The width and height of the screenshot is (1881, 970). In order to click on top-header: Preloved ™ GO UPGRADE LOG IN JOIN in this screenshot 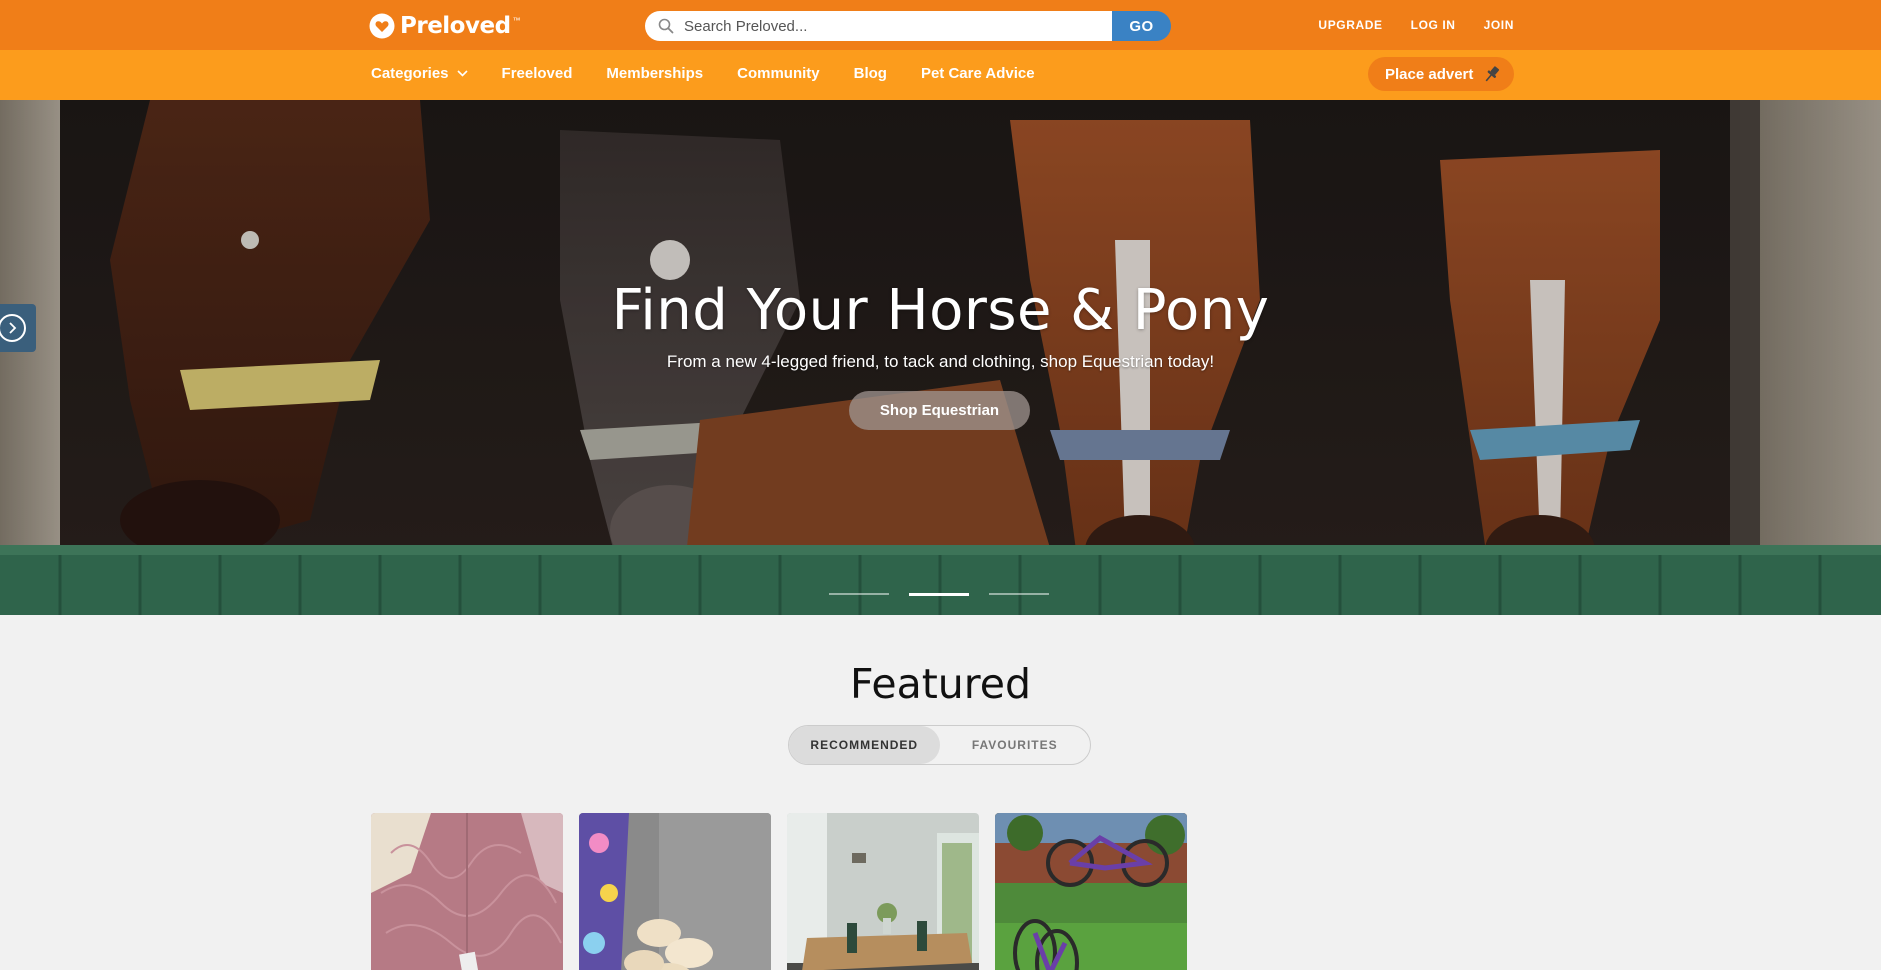, I will do `click(940, 25)`.